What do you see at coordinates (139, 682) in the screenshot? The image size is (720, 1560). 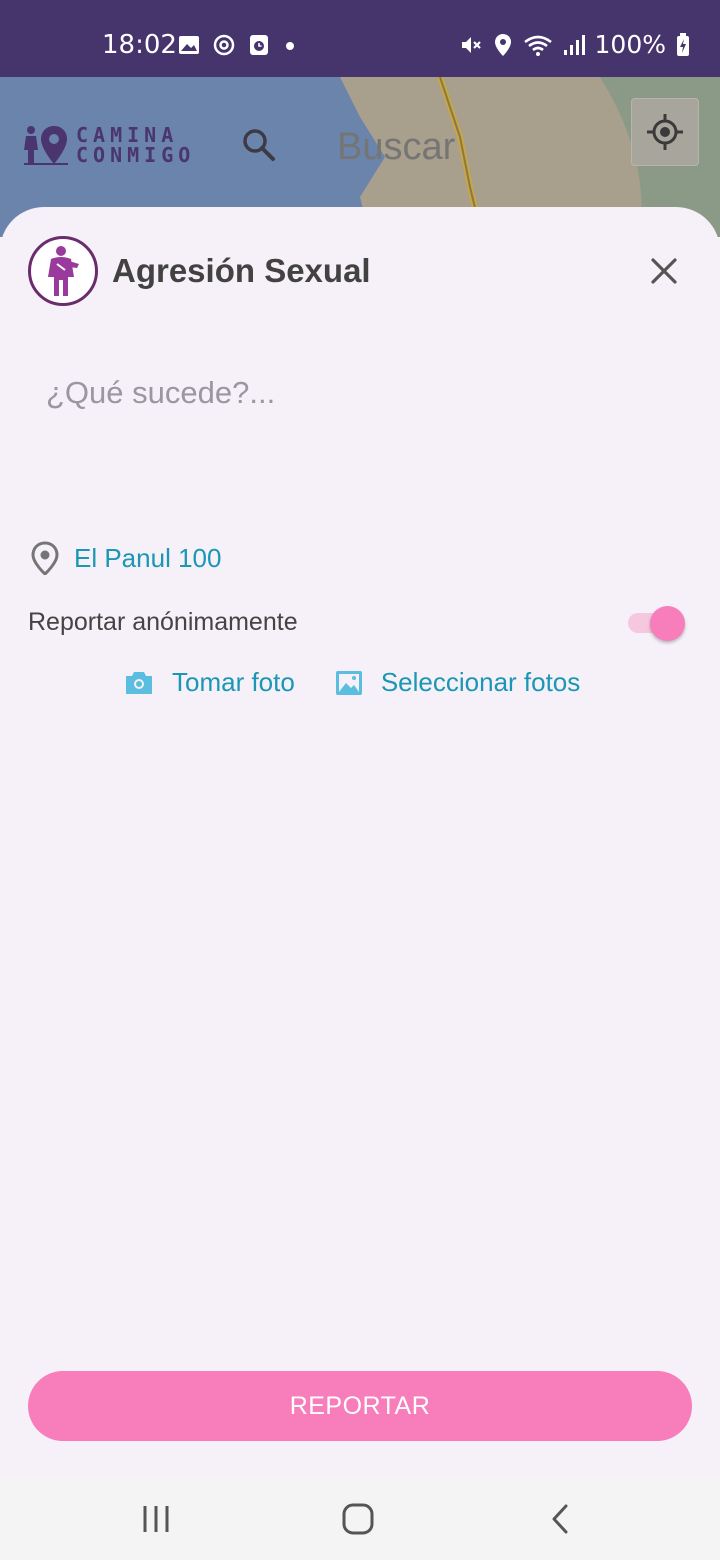 I see `camera-icon` at bounding box center [139, 682].